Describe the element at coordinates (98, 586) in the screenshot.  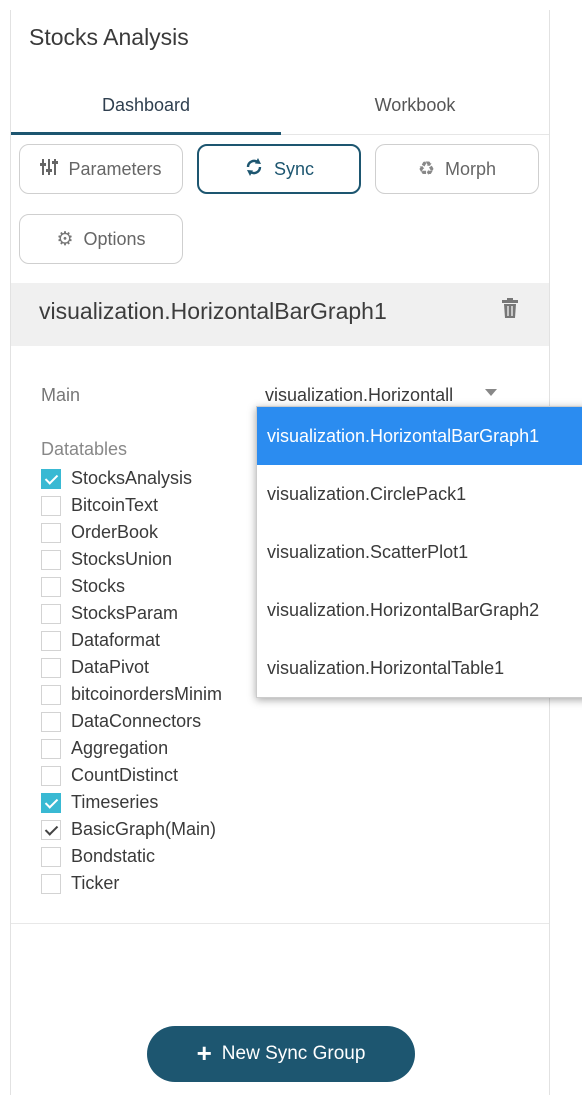
I see `datatable-label: Stocks` at that location.